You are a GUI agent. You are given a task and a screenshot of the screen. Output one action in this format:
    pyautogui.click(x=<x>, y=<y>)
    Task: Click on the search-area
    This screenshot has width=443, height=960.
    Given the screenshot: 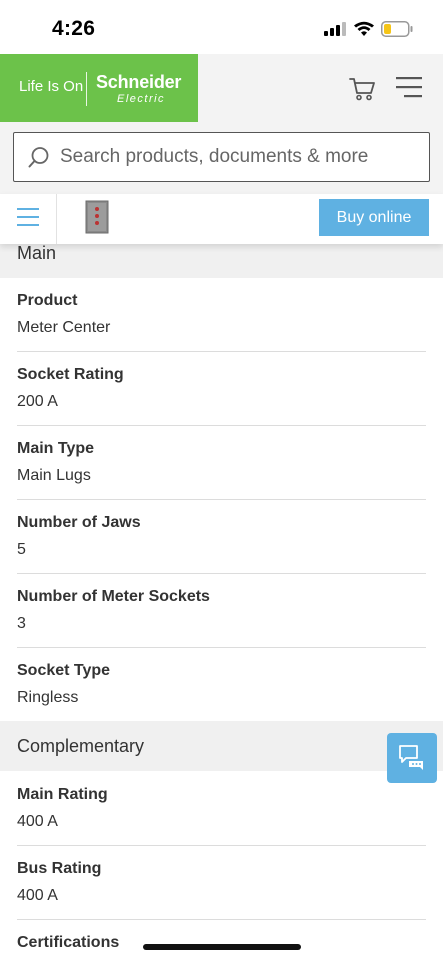 What is the action you would take?
    pyautogui.click(x=221, y=158)
    